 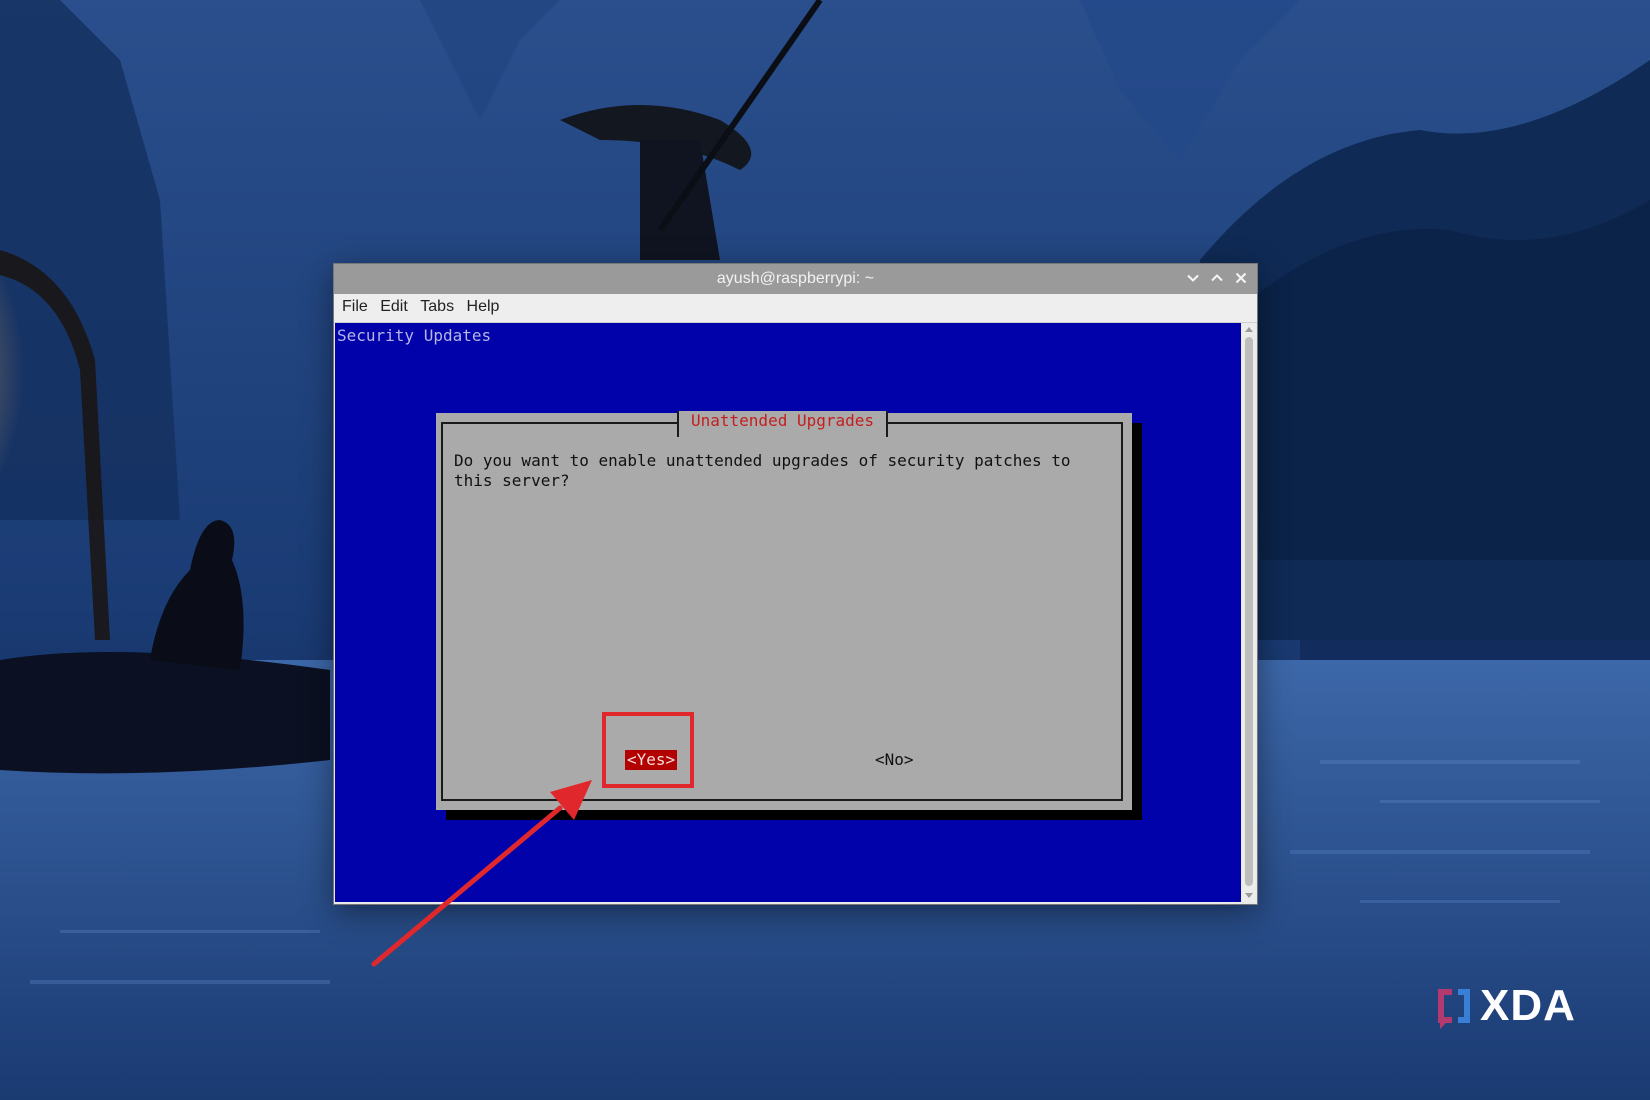 I want to click on maximize-button, so click(x=1217, y=279).